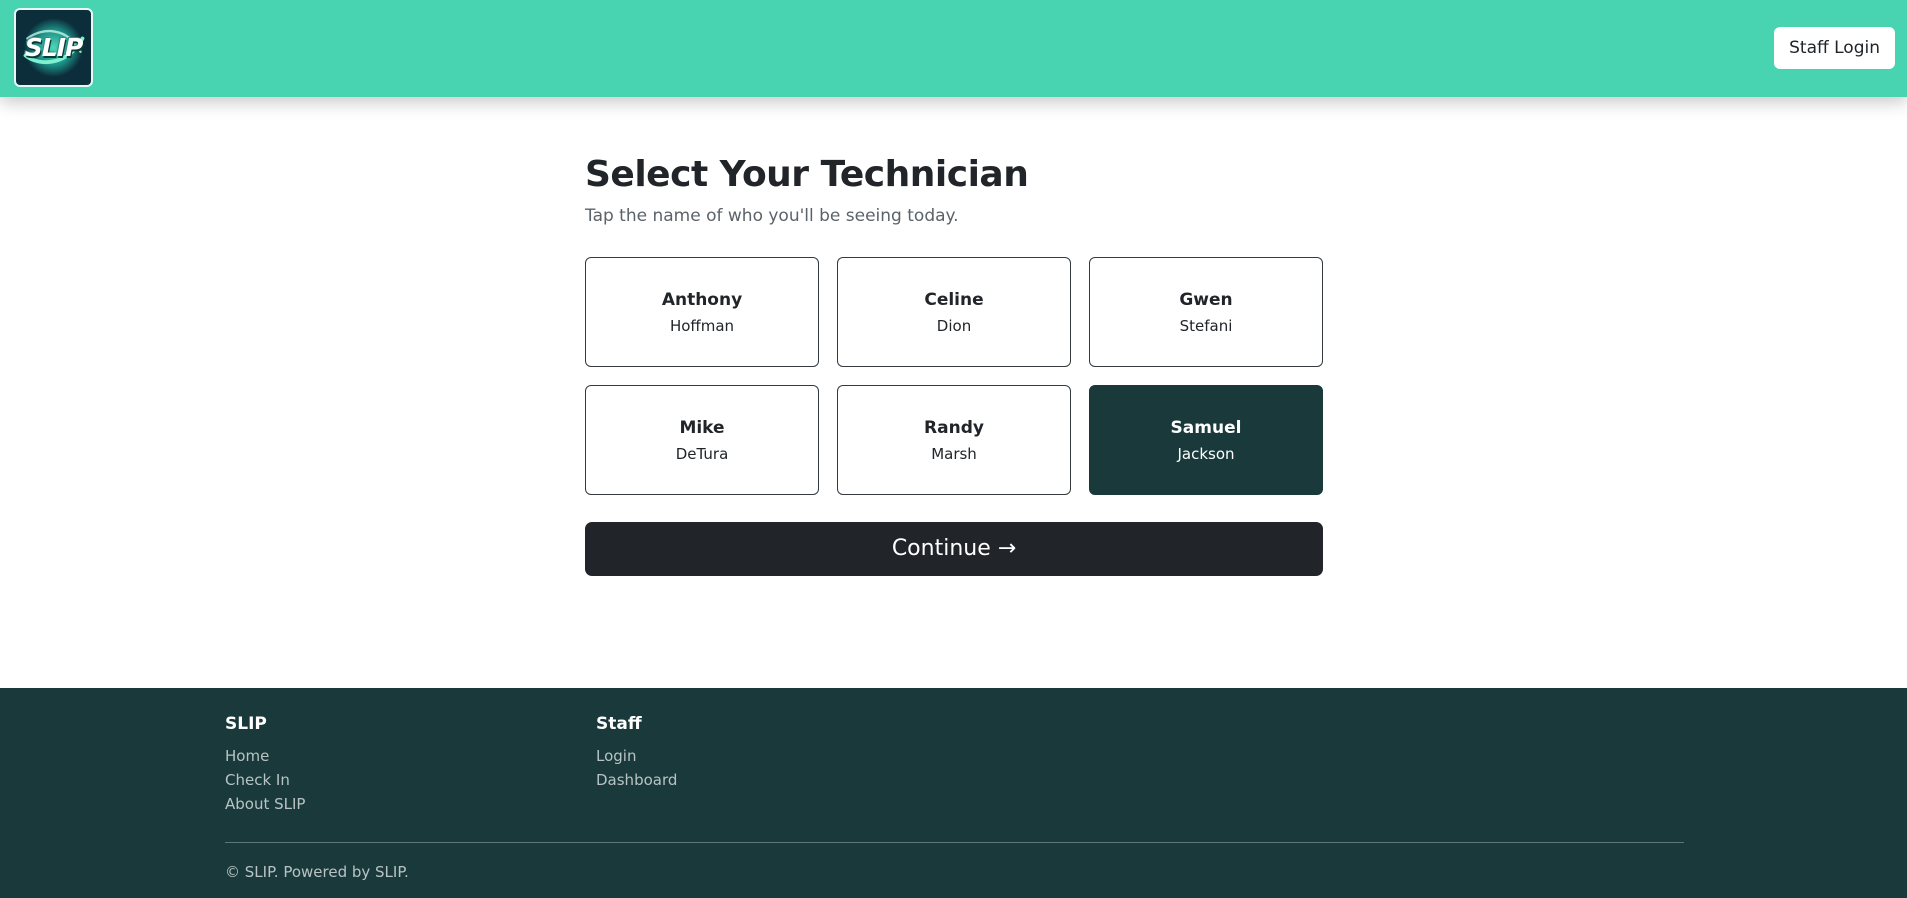 Image resolution: width=1907 pixels, height=898 pixels. I want to click on technician-card-celine-dion: Celine Dion, so click(954, 312).